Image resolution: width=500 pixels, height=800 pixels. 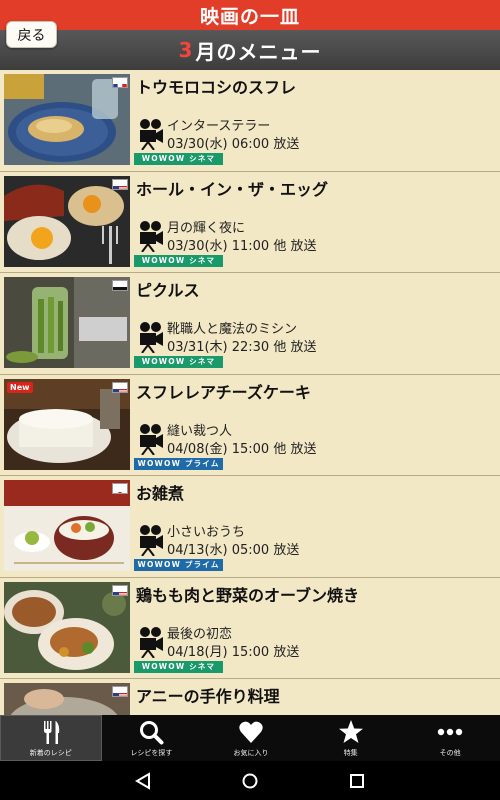 What do you see at coordinates (233, 550) in the screenshot?
I see `air-time: 04/13(水) 05:00 放送` at bounding box center [233, 550].